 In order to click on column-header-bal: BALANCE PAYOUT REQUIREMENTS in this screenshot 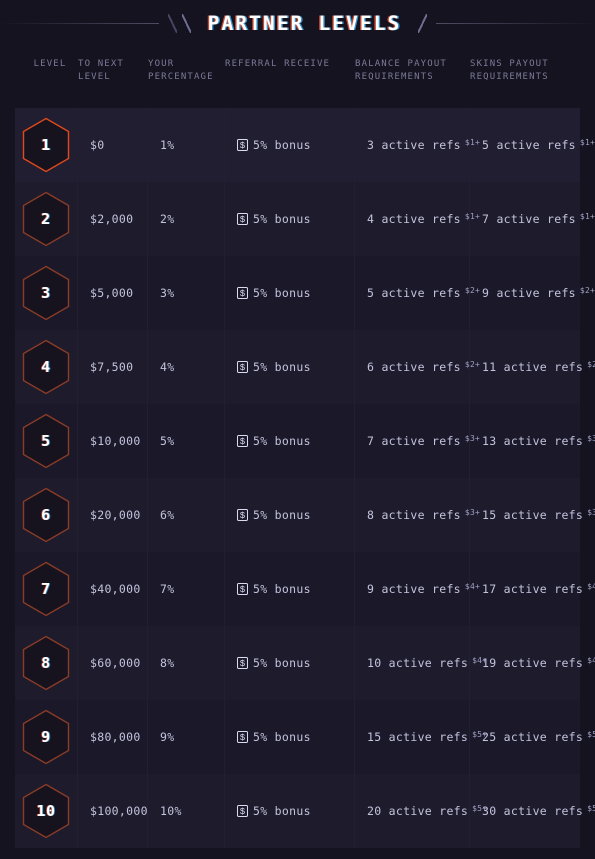, I will do `click(412, 77)`.